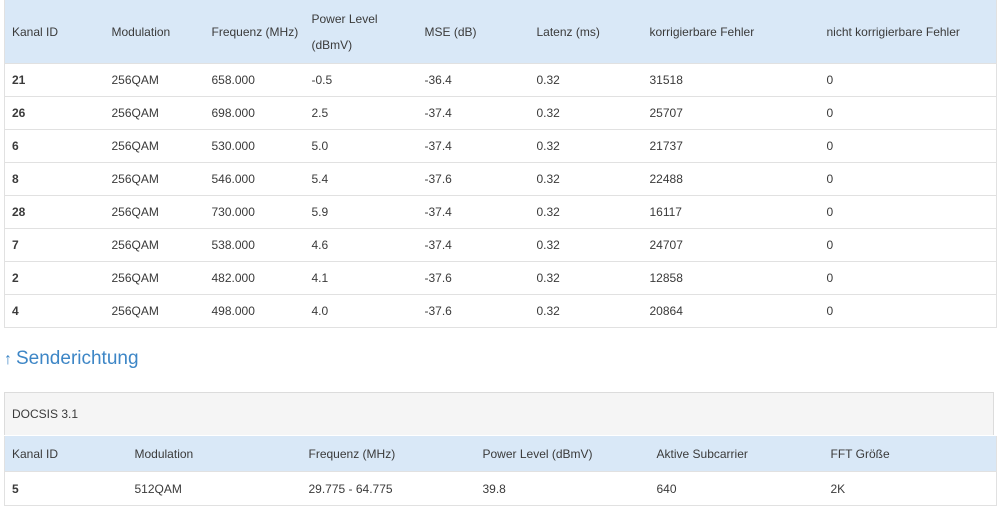  What do you see at coordinates (473, 80) in the screenshot?
I see `table-cell: -36.4` at bounding box center [473, 80].